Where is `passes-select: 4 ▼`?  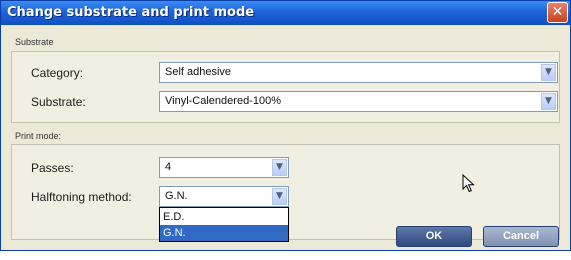
passes-select: 4 ▼ is located at coordinates (224, 167).